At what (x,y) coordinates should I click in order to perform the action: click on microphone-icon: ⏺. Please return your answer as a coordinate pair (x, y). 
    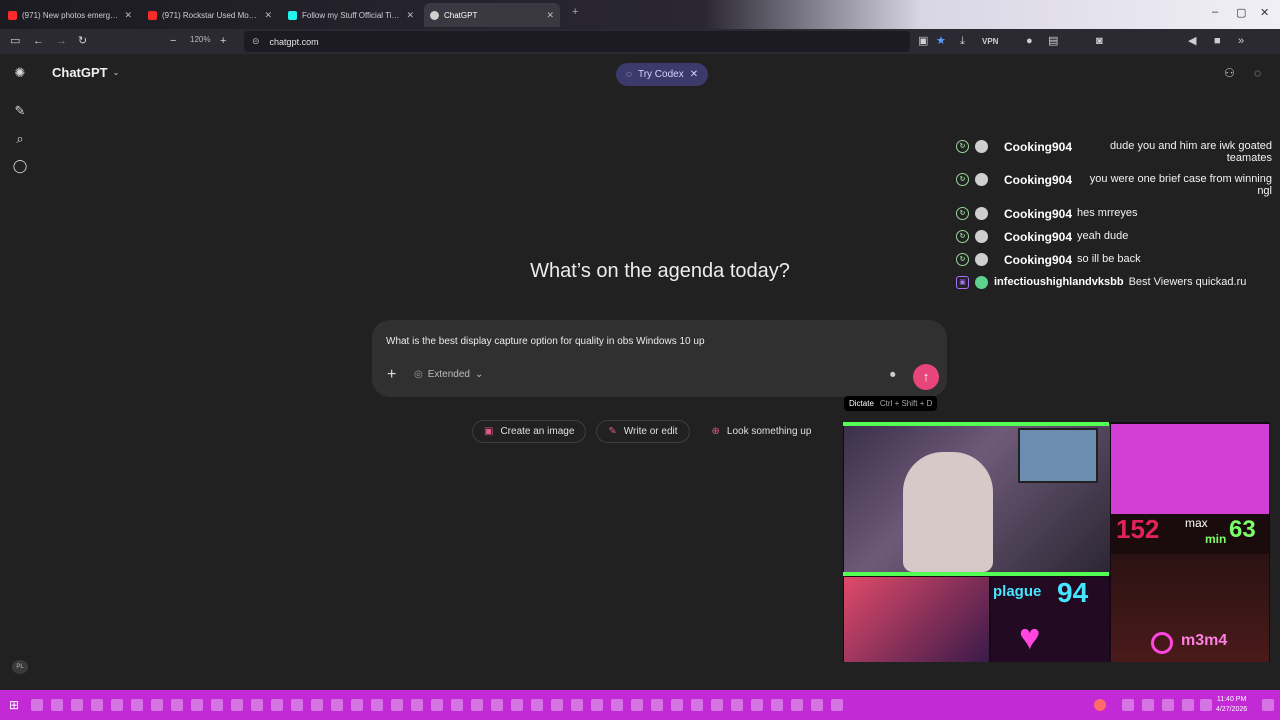
    Looking at the image, I should click on (893, 375).